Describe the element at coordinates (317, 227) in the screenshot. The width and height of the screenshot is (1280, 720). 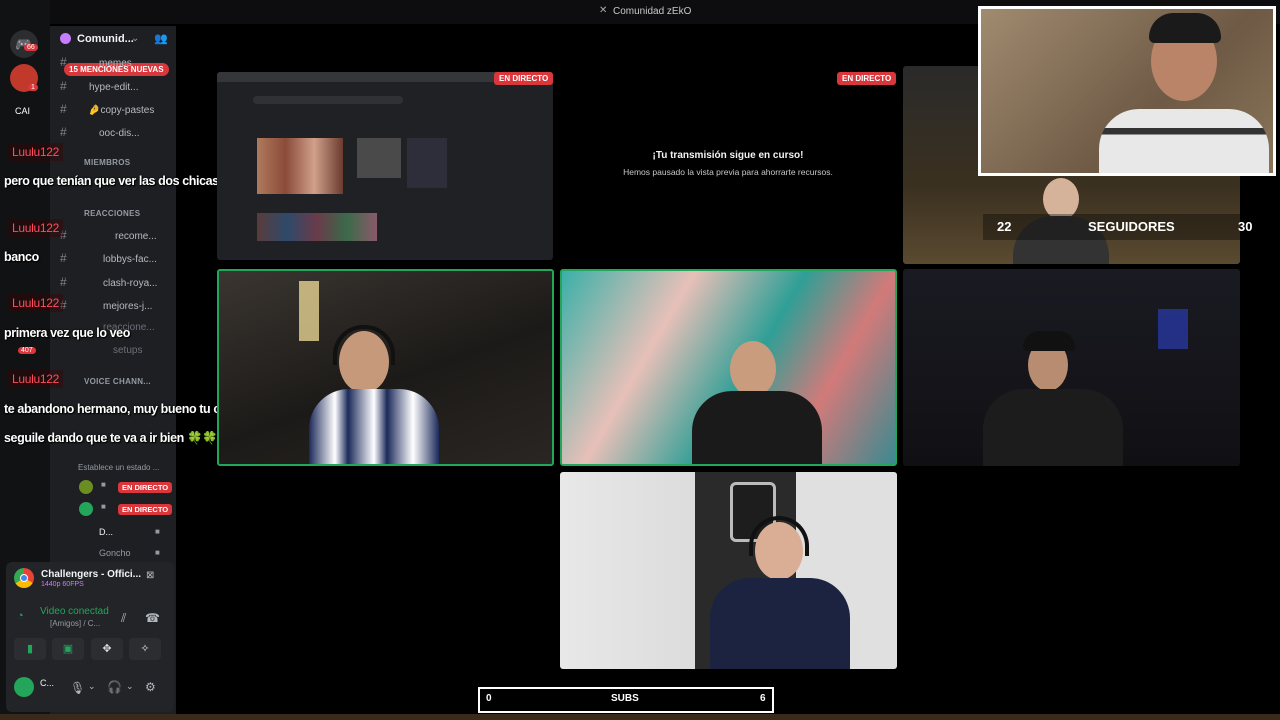
I see `image-strip` at that location.